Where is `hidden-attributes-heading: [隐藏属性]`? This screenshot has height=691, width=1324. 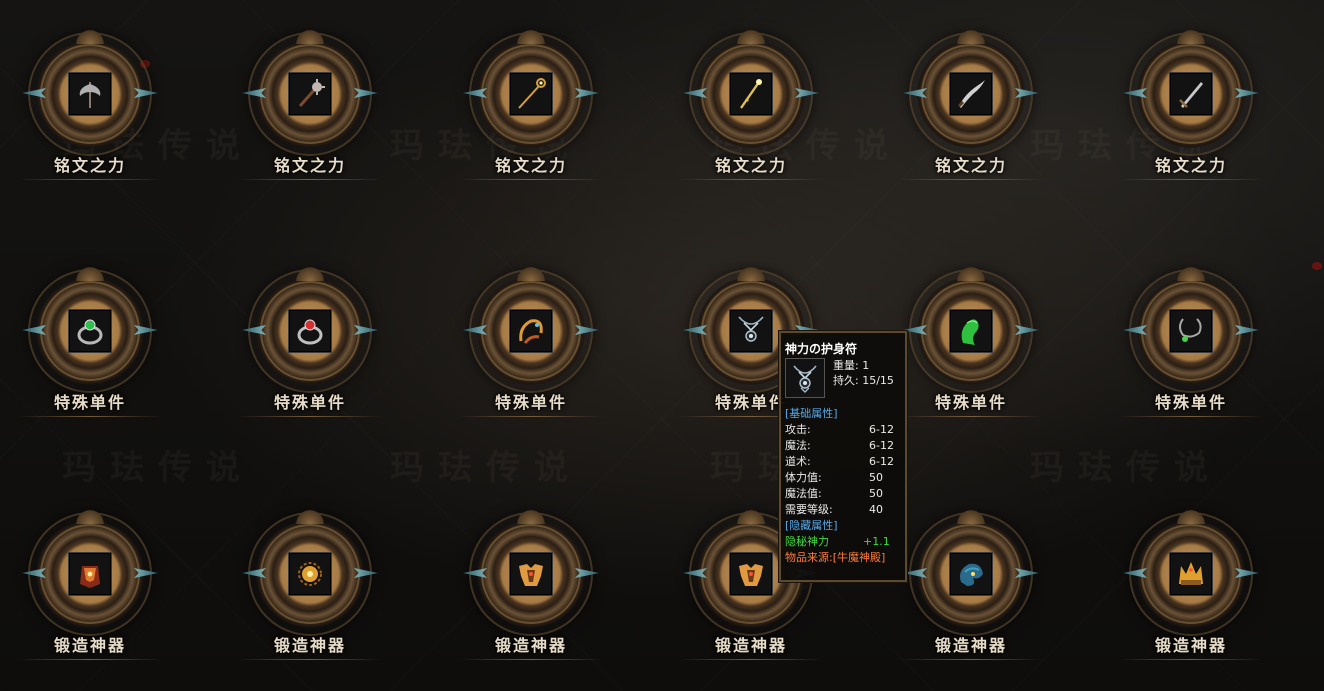 hidden-attributes-heading: [隐藏属性] is located at coordinates (811, 525).